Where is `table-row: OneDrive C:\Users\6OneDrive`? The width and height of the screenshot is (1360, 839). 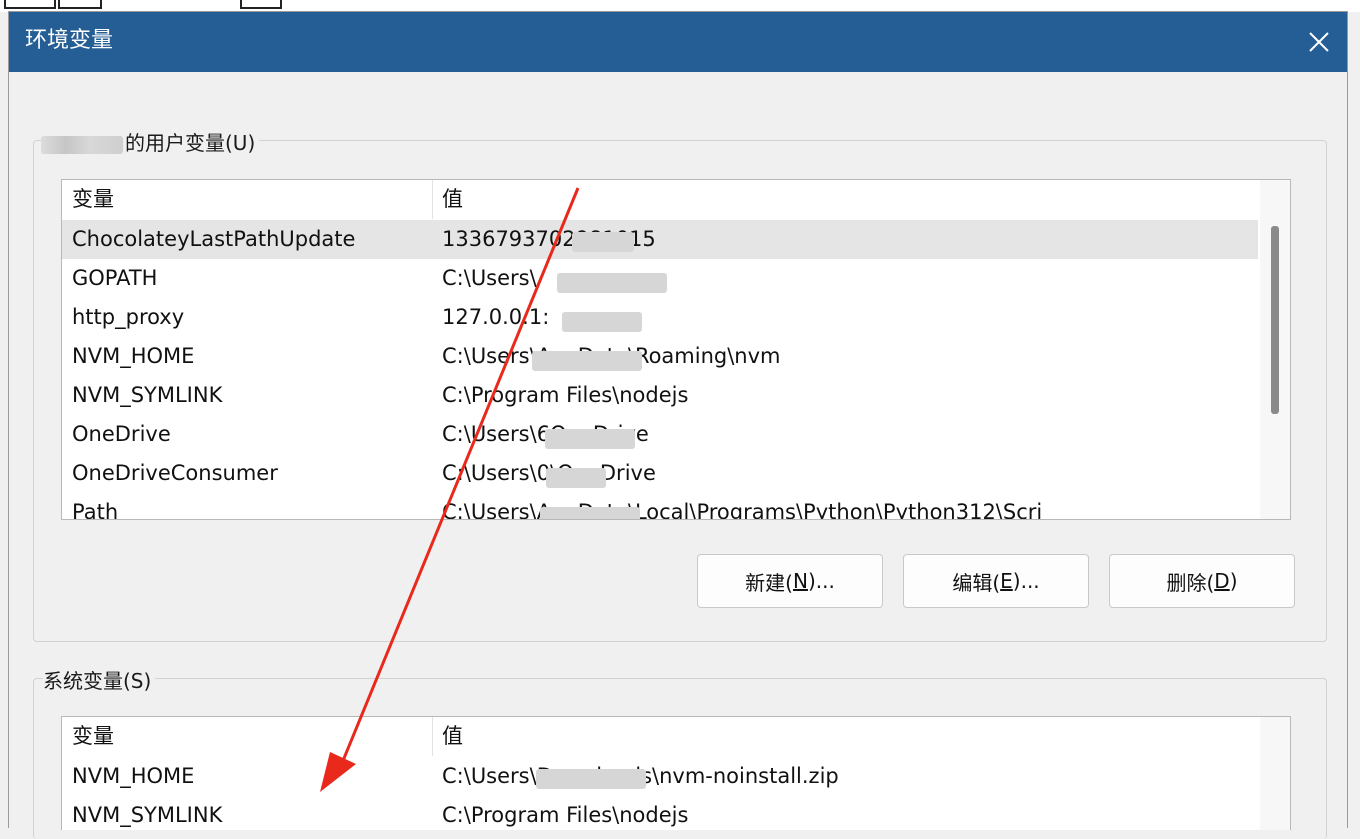 table-row: OneDrive C:\Users\6OneDrive is located at coordinates (660, 434).